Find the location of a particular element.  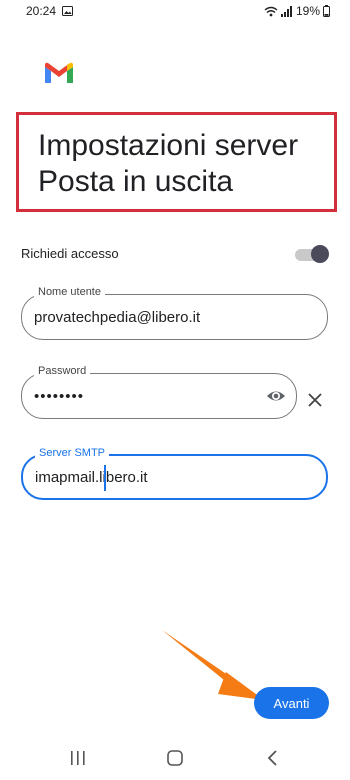

status-bar: 20:24 19% is located at coordinates (175, 12).